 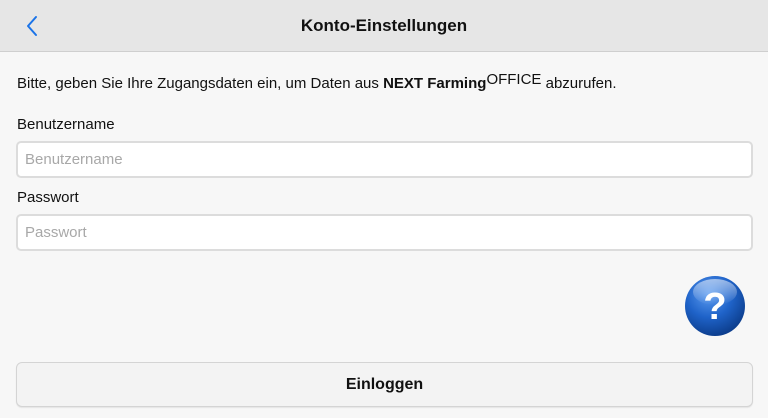 I want to click on navigation-bar: Konto-Einstellungen, so click(x=384, y=26).